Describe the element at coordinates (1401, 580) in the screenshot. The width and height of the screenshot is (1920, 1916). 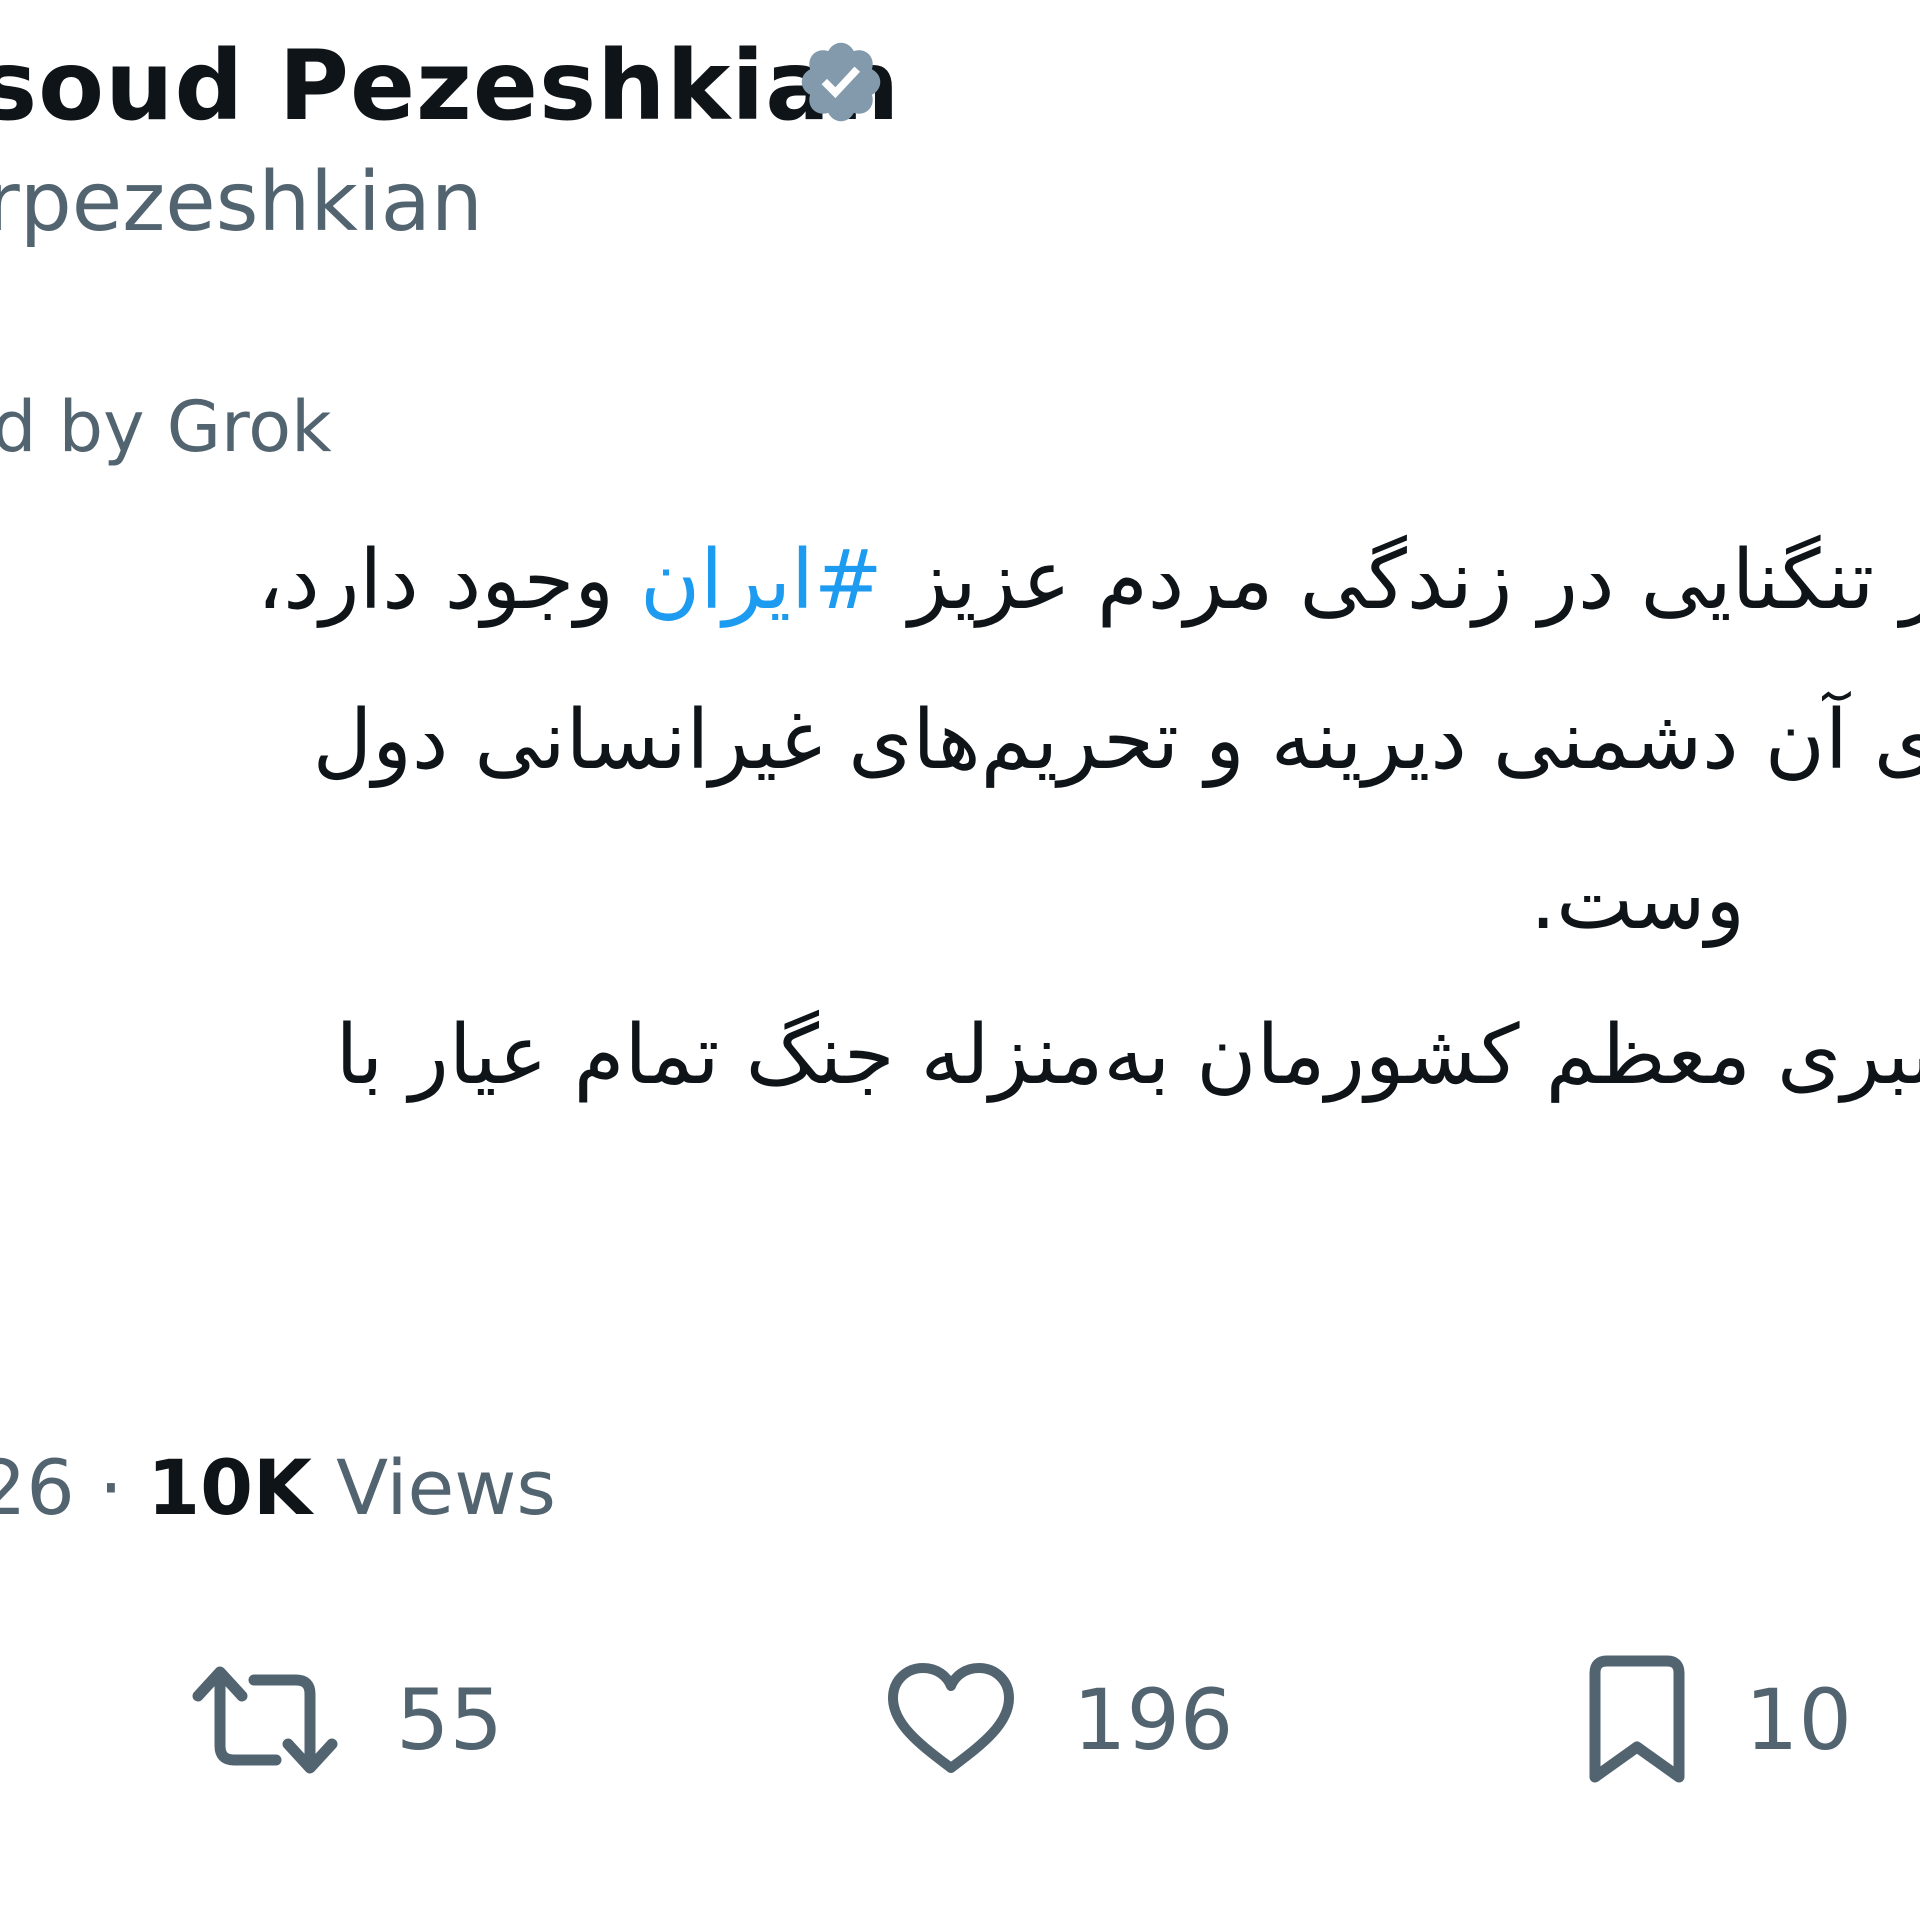
I see `tweet-text-fragment: ر تنگنایی در زندگی مردم عزیز` at that location.